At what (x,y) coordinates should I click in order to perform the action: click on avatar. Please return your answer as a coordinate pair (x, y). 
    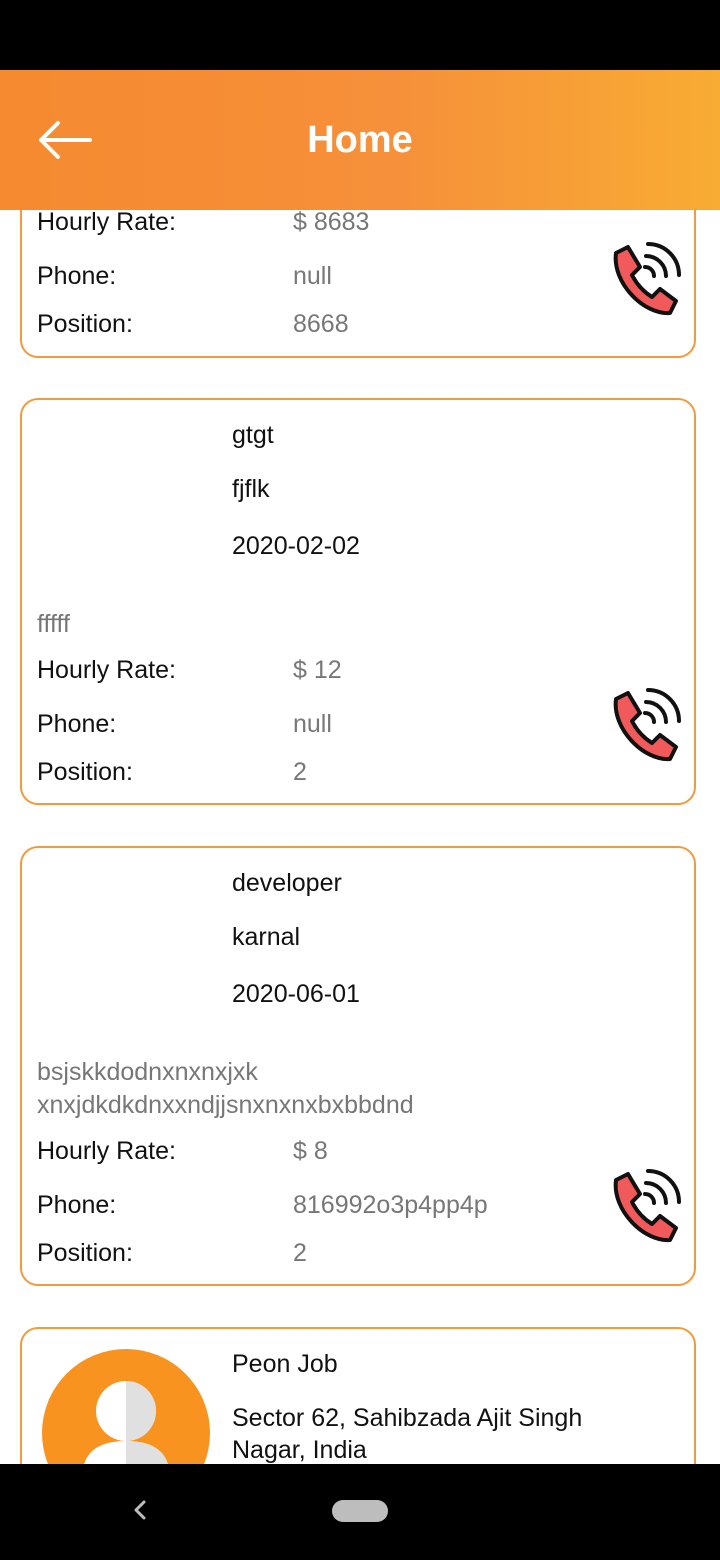
    Looking at the image, I should click on (126, 1406).